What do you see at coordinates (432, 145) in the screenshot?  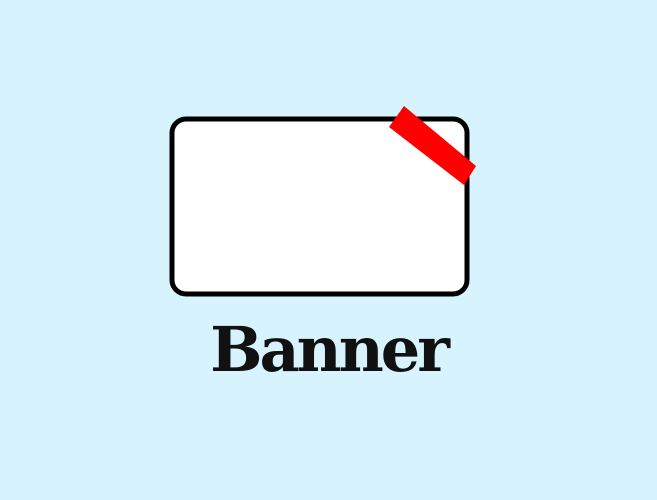 I see `banner-ribbon` at bounding box center [432, 145].